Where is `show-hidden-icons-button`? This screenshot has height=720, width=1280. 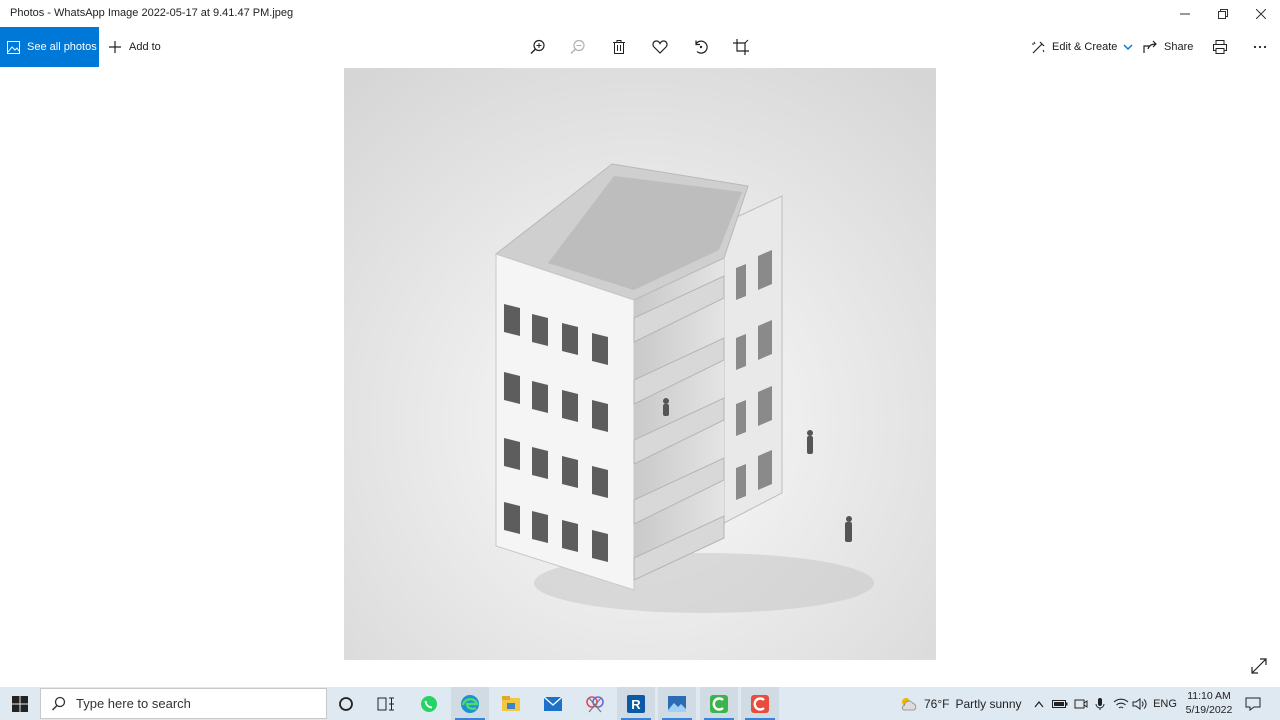 show-hidden-icons-button is located at coordinates (1039, 703).